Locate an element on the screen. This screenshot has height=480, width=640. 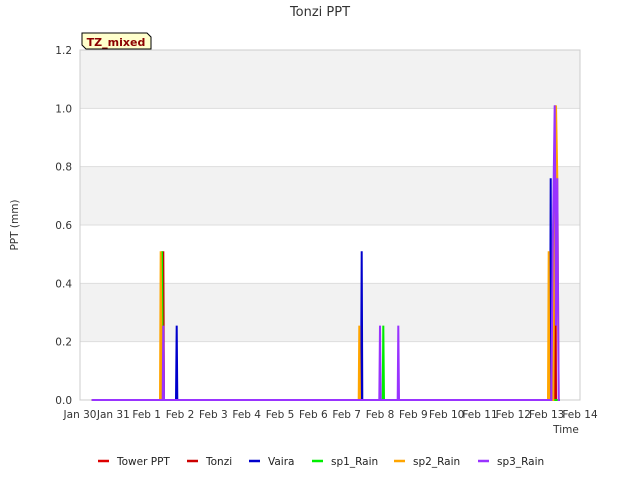
x-tick-label: Feb 1 is located at coordinates (146, 415).